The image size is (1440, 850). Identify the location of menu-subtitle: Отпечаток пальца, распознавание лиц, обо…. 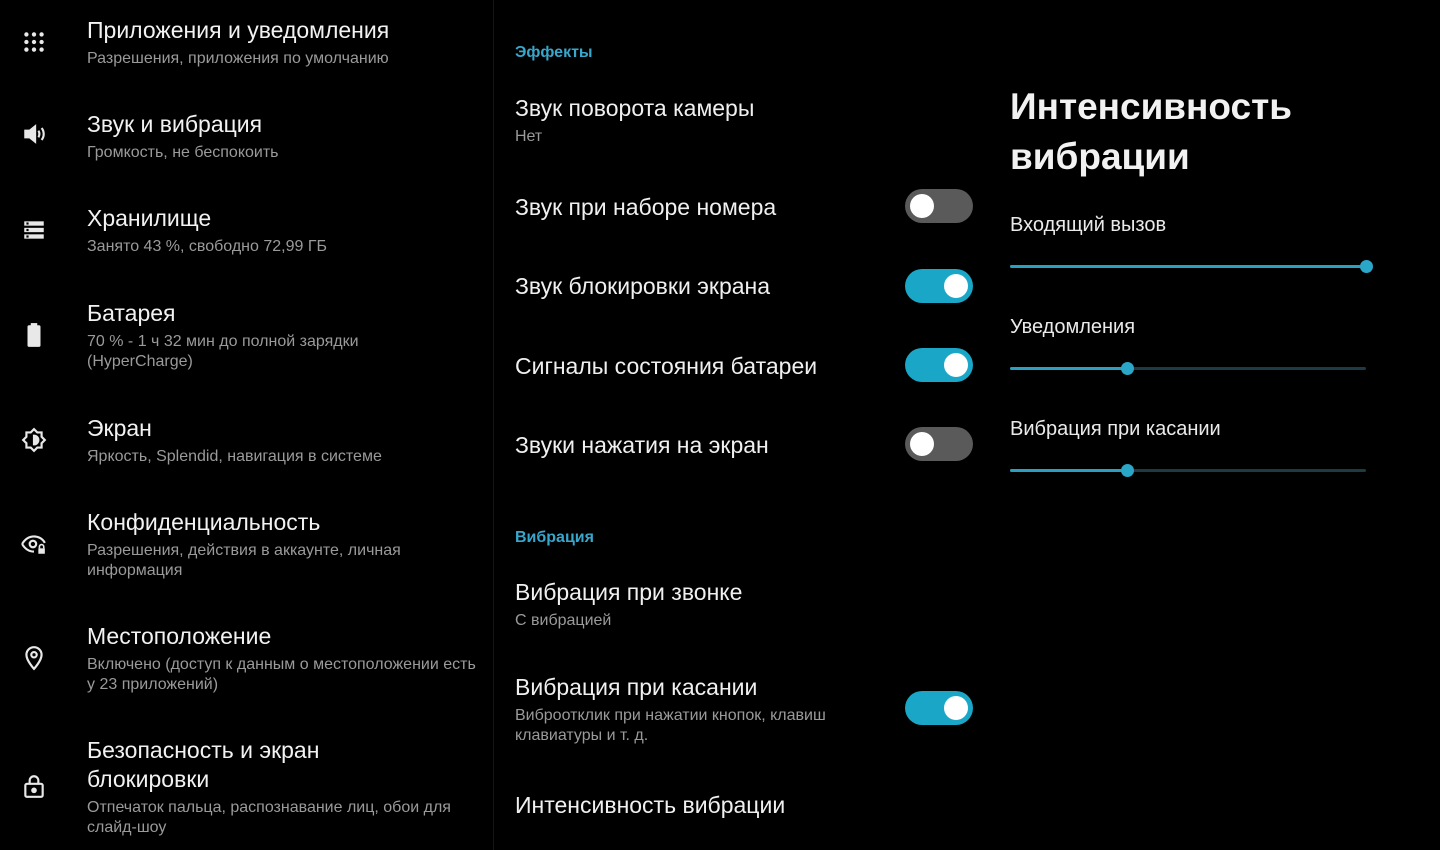
(269, 817).